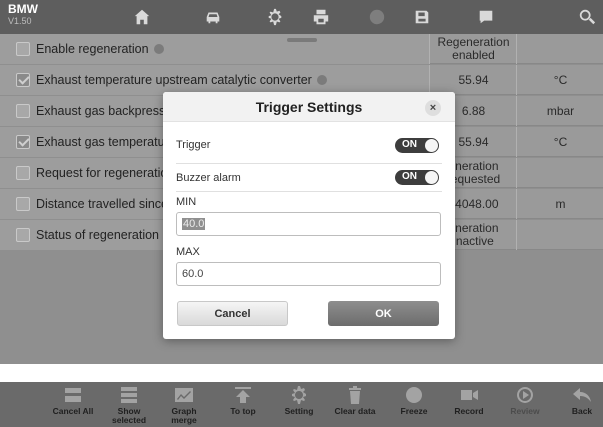 The height and width of the screenshot is (427, 603). What do you see at coordinates (193, 145) in the screenshot?
I see `trigger-label: Trigger` at bounding box center [193, 145].